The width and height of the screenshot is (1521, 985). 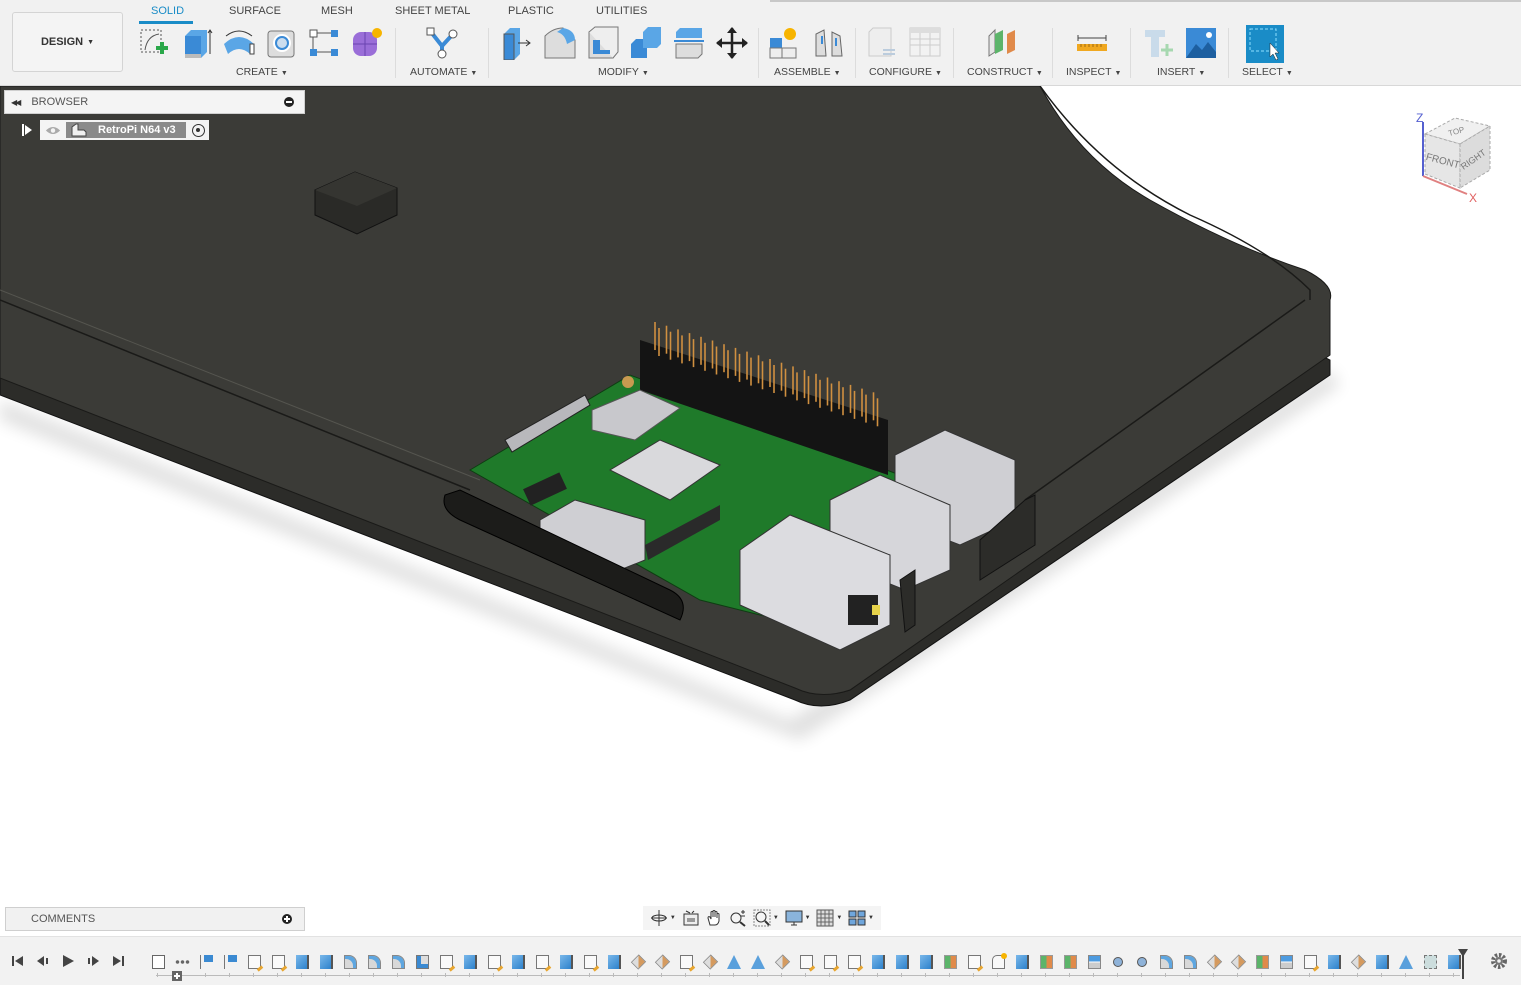 What do you see at coordinates (882, 43) in the screenshot?
I see `configure-design-button` at bounding box center [882, 43].